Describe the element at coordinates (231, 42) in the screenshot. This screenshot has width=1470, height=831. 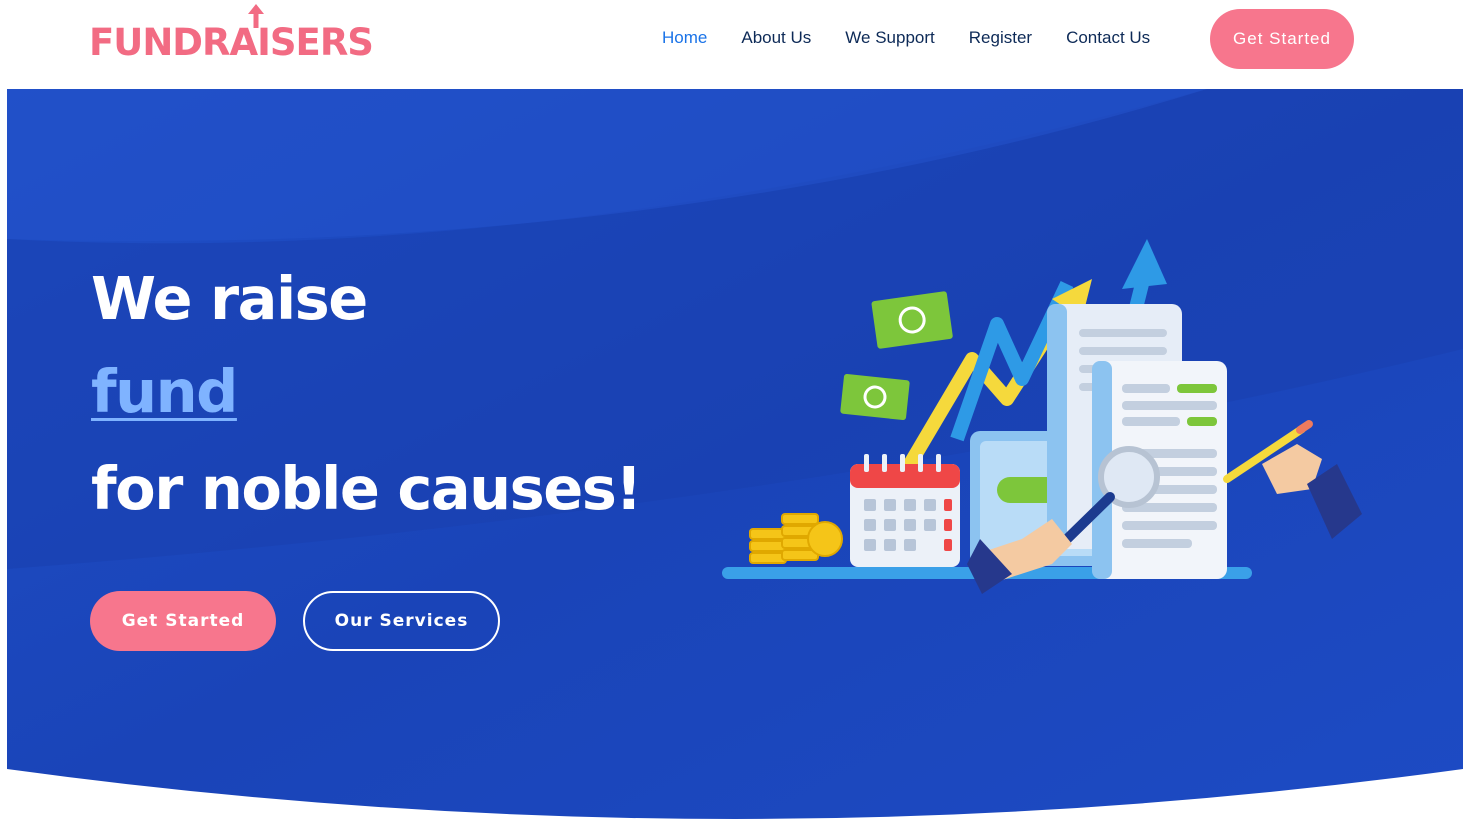
I see `brand-logo-text: FUNDRAISERS` at that location.